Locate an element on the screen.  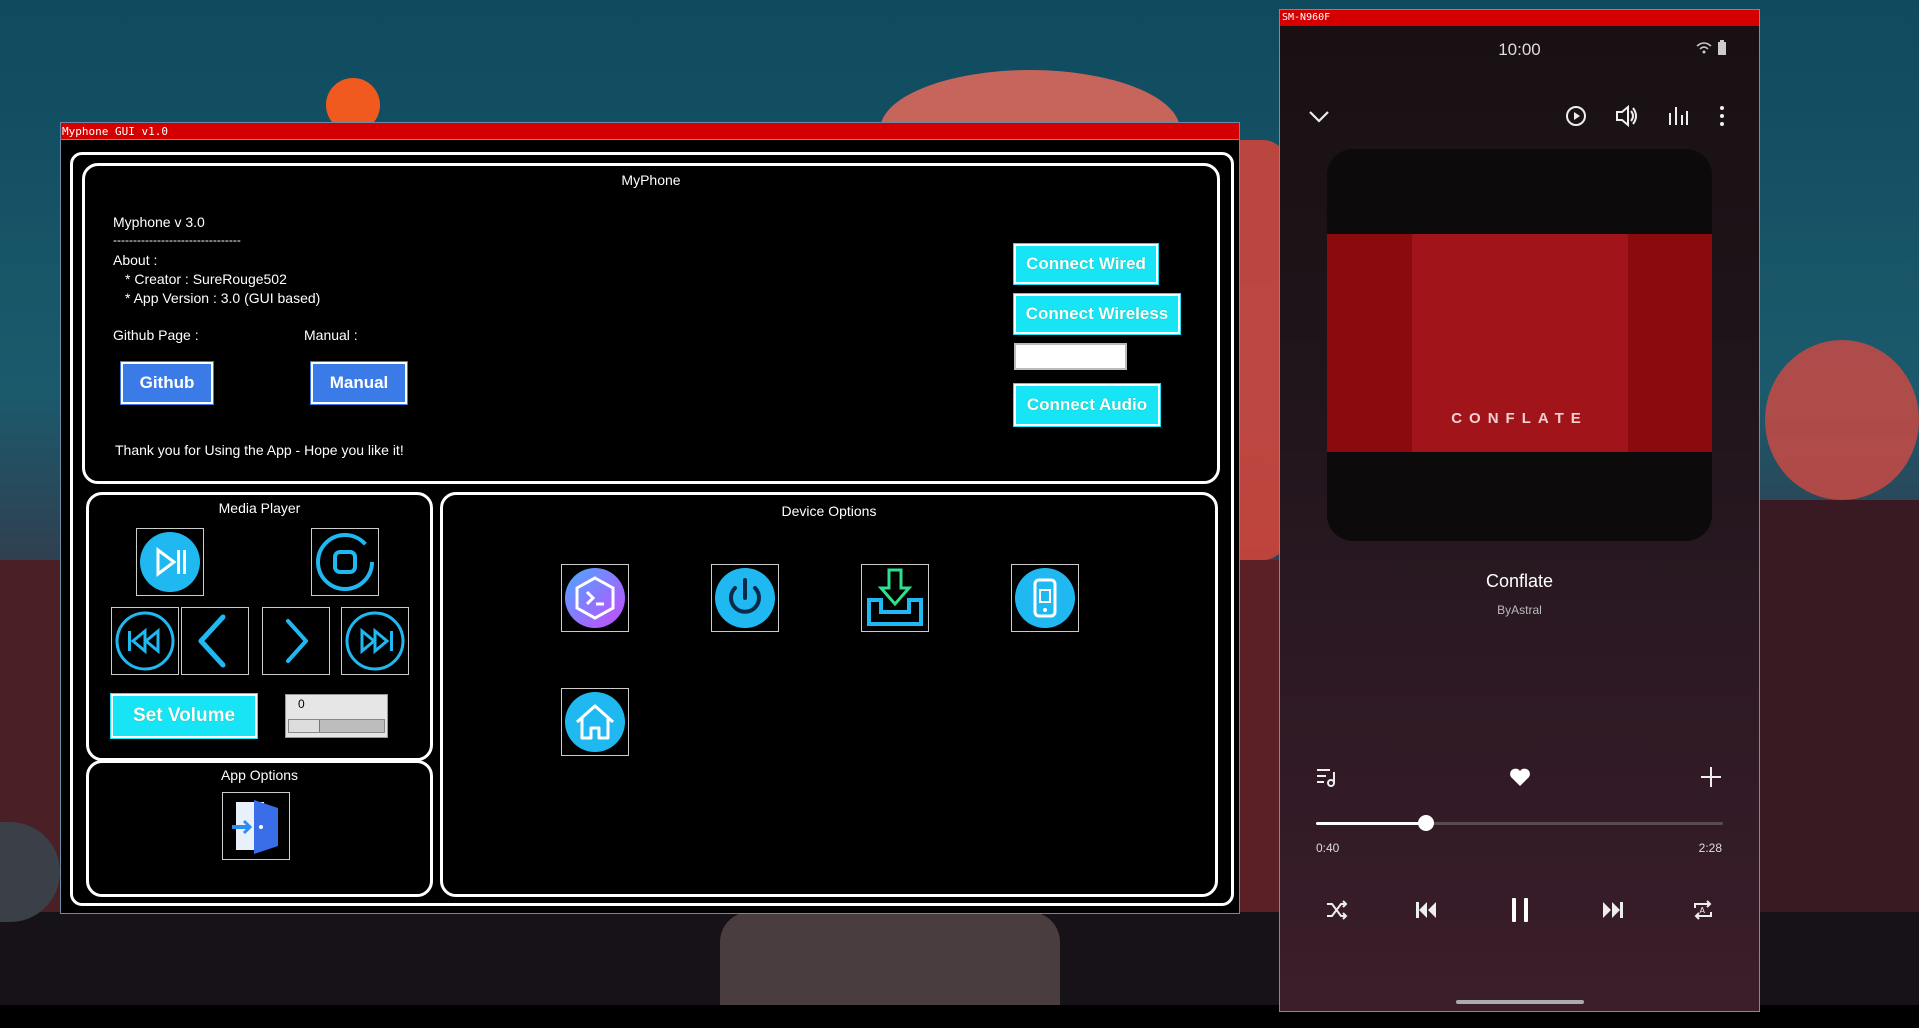
phone-title-bar: SM-N960F is located at coordinates (1519, 18).